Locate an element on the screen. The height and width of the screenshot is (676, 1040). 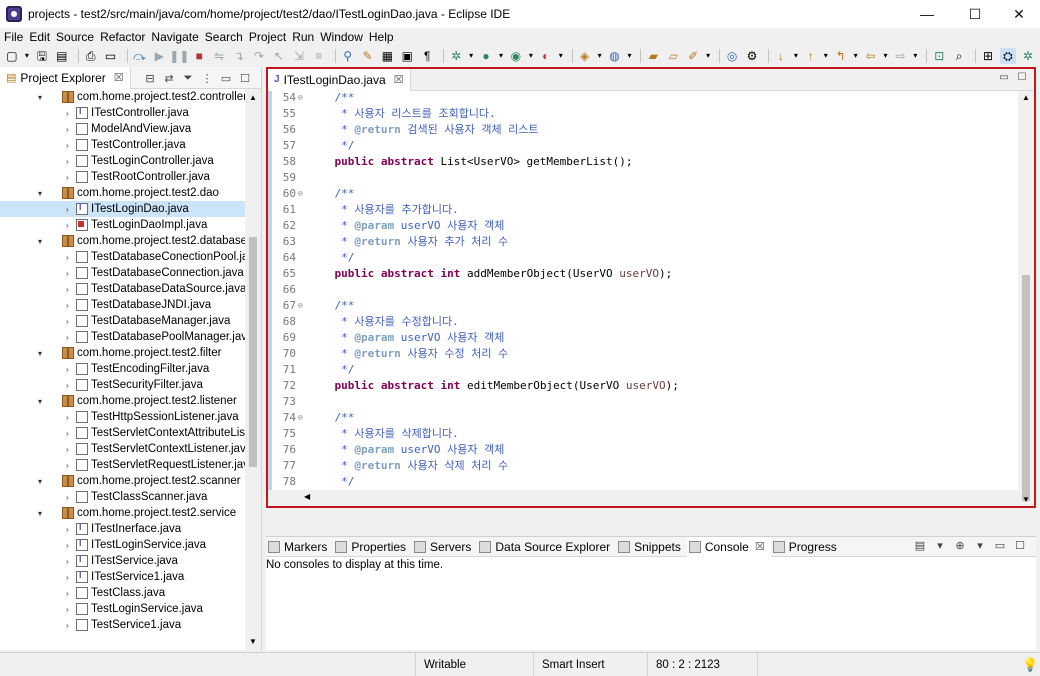
package-node: ▾ com.home.project.test2.controller is located at coordinates (123, 97).